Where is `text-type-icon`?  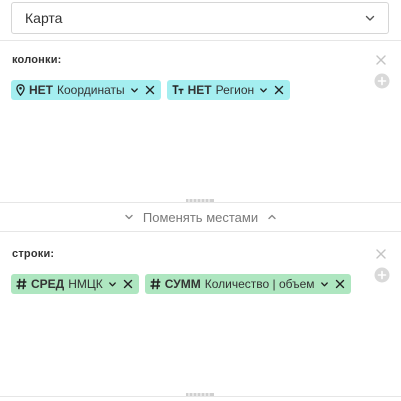 text-type-icon is located at coordinates (178, 90).